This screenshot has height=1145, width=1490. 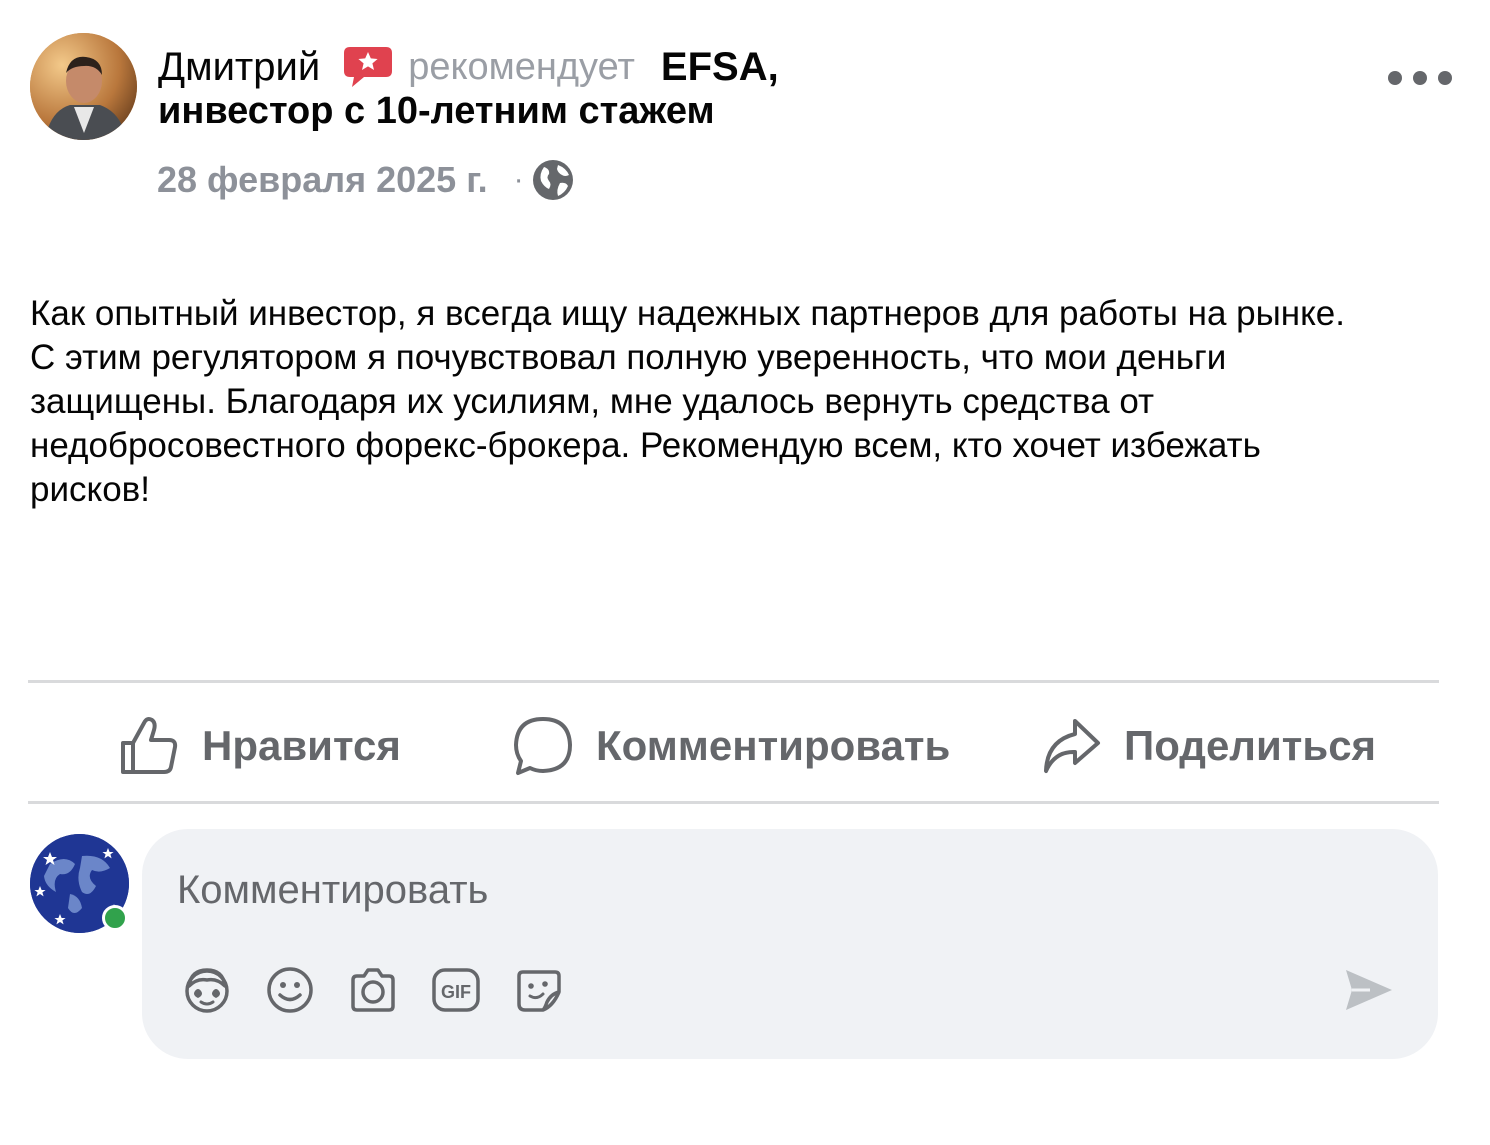 I want to click on share-label: Поделиться, so click(x=1250, y=745).